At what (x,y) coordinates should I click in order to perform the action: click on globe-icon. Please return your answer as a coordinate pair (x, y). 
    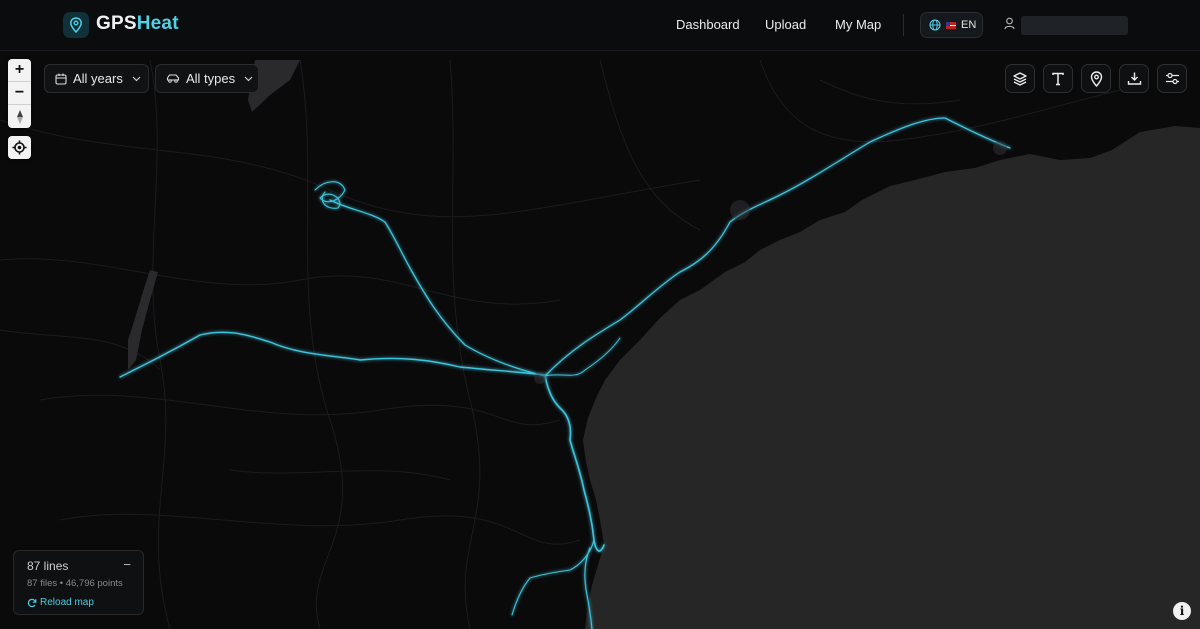
    Looking at the image, I should click on (935, 25).